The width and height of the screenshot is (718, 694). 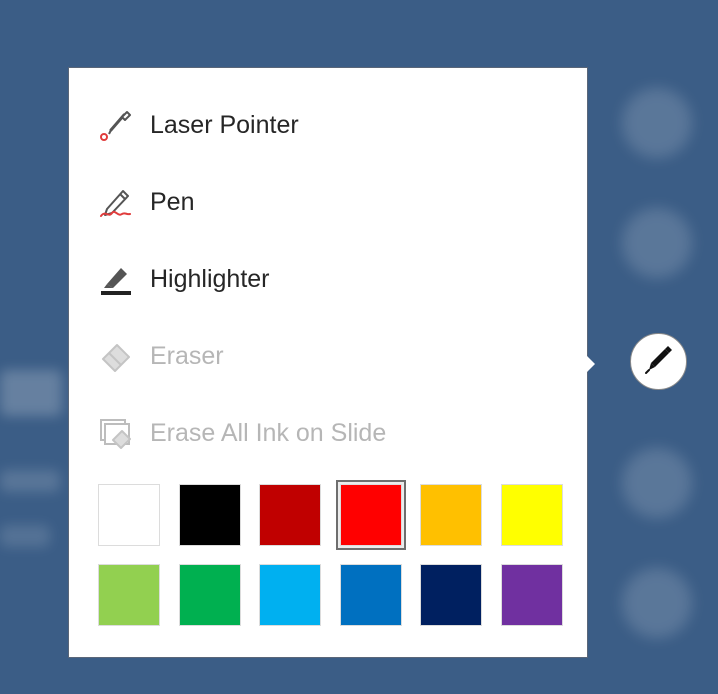 I want to click on color-swatch-green, so click(x=210, y=595).